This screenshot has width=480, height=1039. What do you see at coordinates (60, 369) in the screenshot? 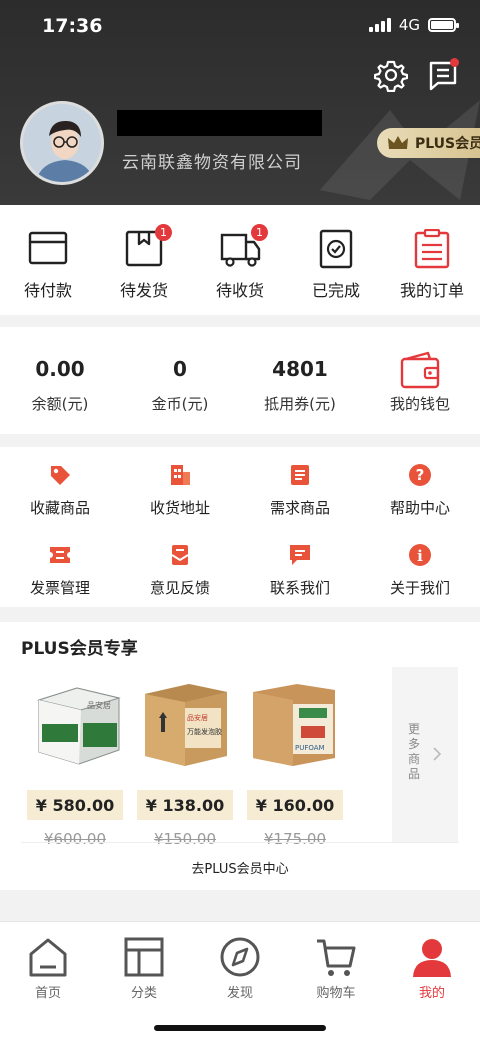
I see `balance-value: 0.00` at bounding box center [60, 369].